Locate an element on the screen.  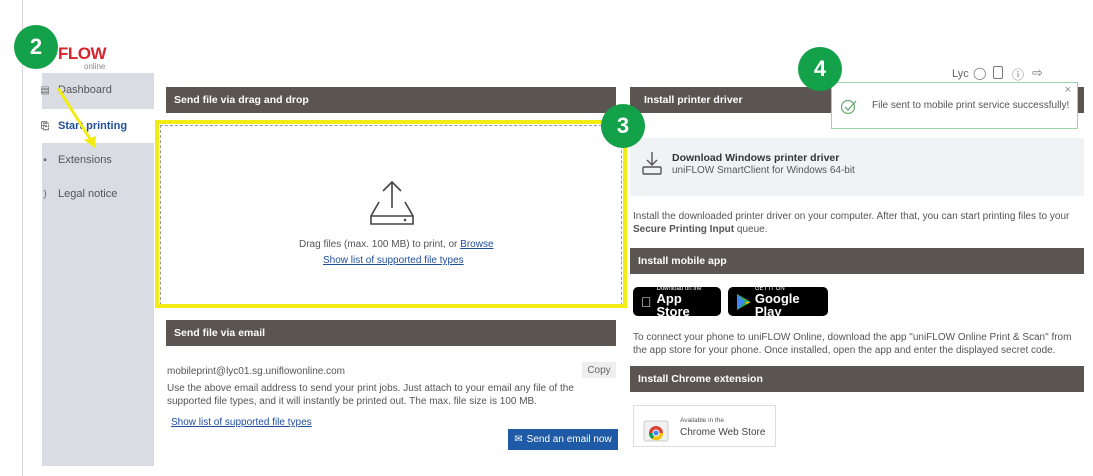
account-icon: ◯ is located at coordinates (979, 73).